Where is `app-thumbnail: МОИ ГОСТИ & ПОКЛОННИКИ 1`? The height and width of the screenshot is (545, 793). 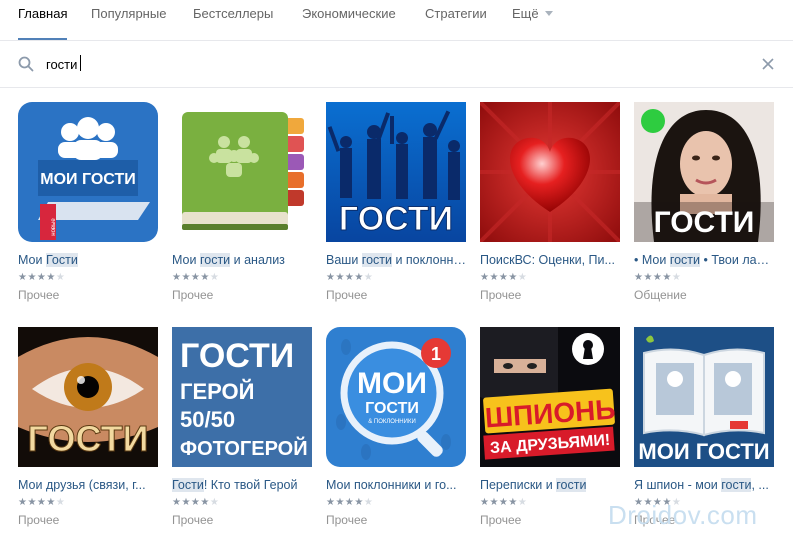 app-thumbnail: МОИ ГОСТИ & ПОКЛОННИКИ 1 is located at coordinates (396, 397).